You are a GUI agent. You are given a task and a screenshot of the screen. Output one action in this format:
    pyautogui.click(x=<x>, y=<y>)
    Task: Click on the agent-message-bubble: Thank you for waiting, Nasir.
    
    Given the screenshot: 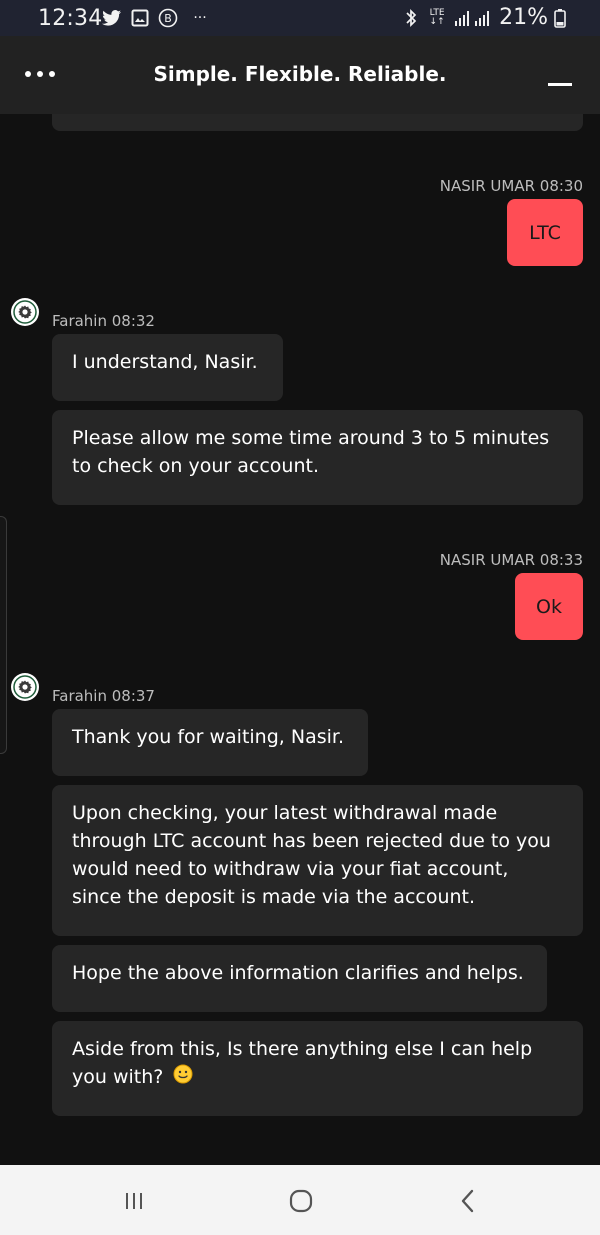 What is the action you would take?
    pyautogui.click(x=210, y=742)
    